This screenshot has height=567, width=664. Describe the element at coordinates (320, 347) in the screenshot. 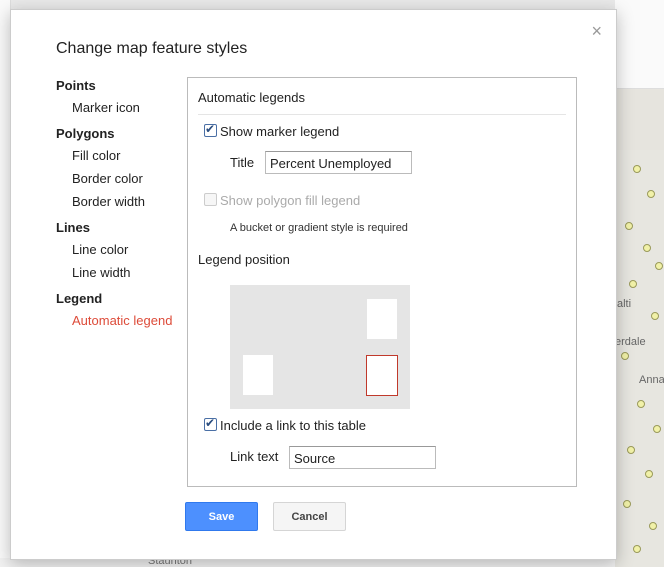

I see `legend-position-picker` at that location.